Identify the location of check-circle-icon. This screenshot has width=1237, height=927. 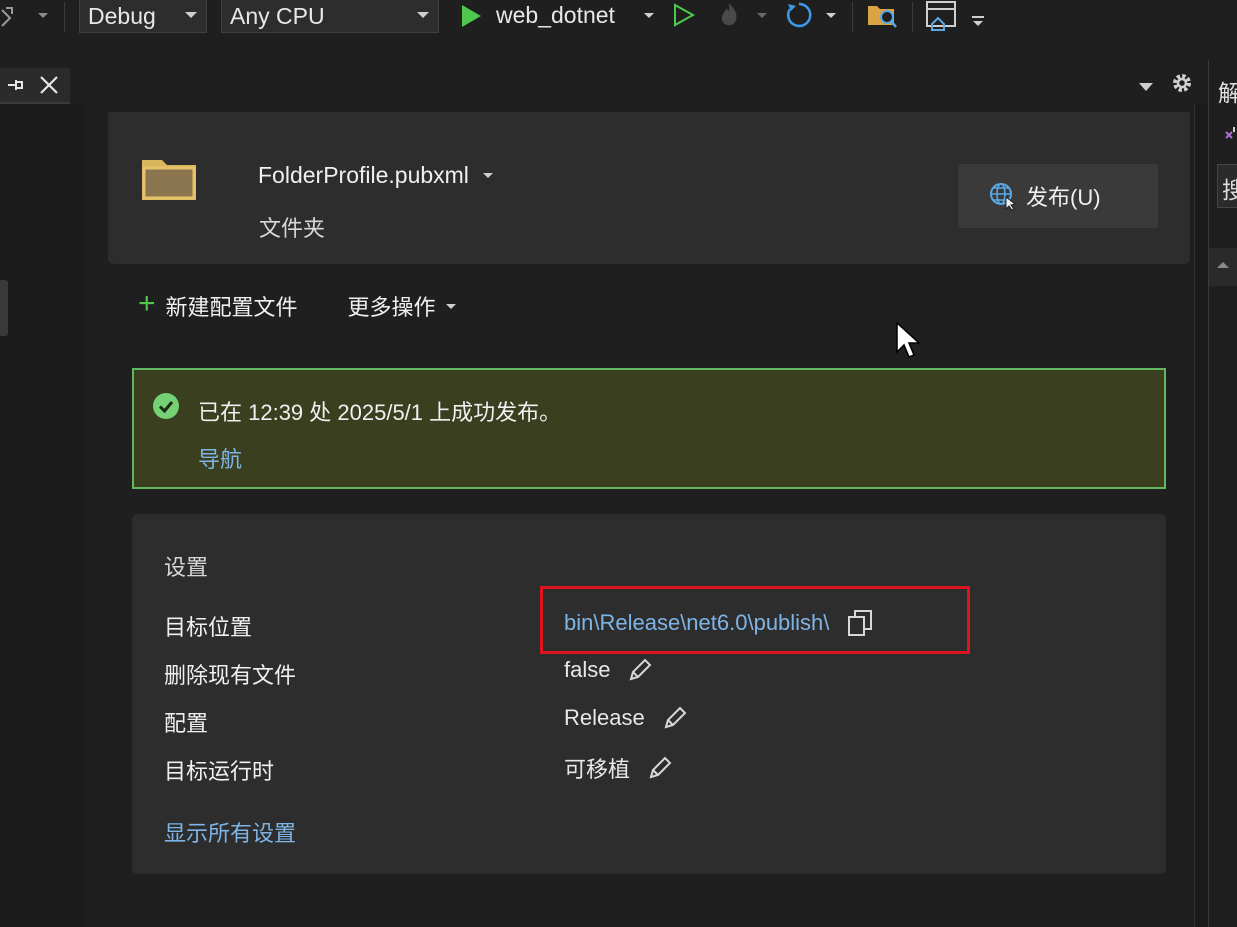
(166, 406).